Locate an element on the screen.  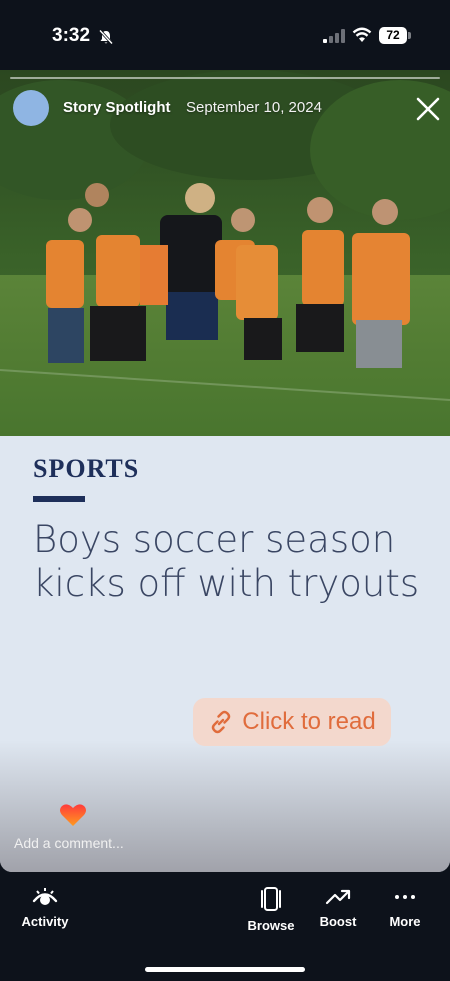
trend-up-icon is located at coordinates (338, 897).